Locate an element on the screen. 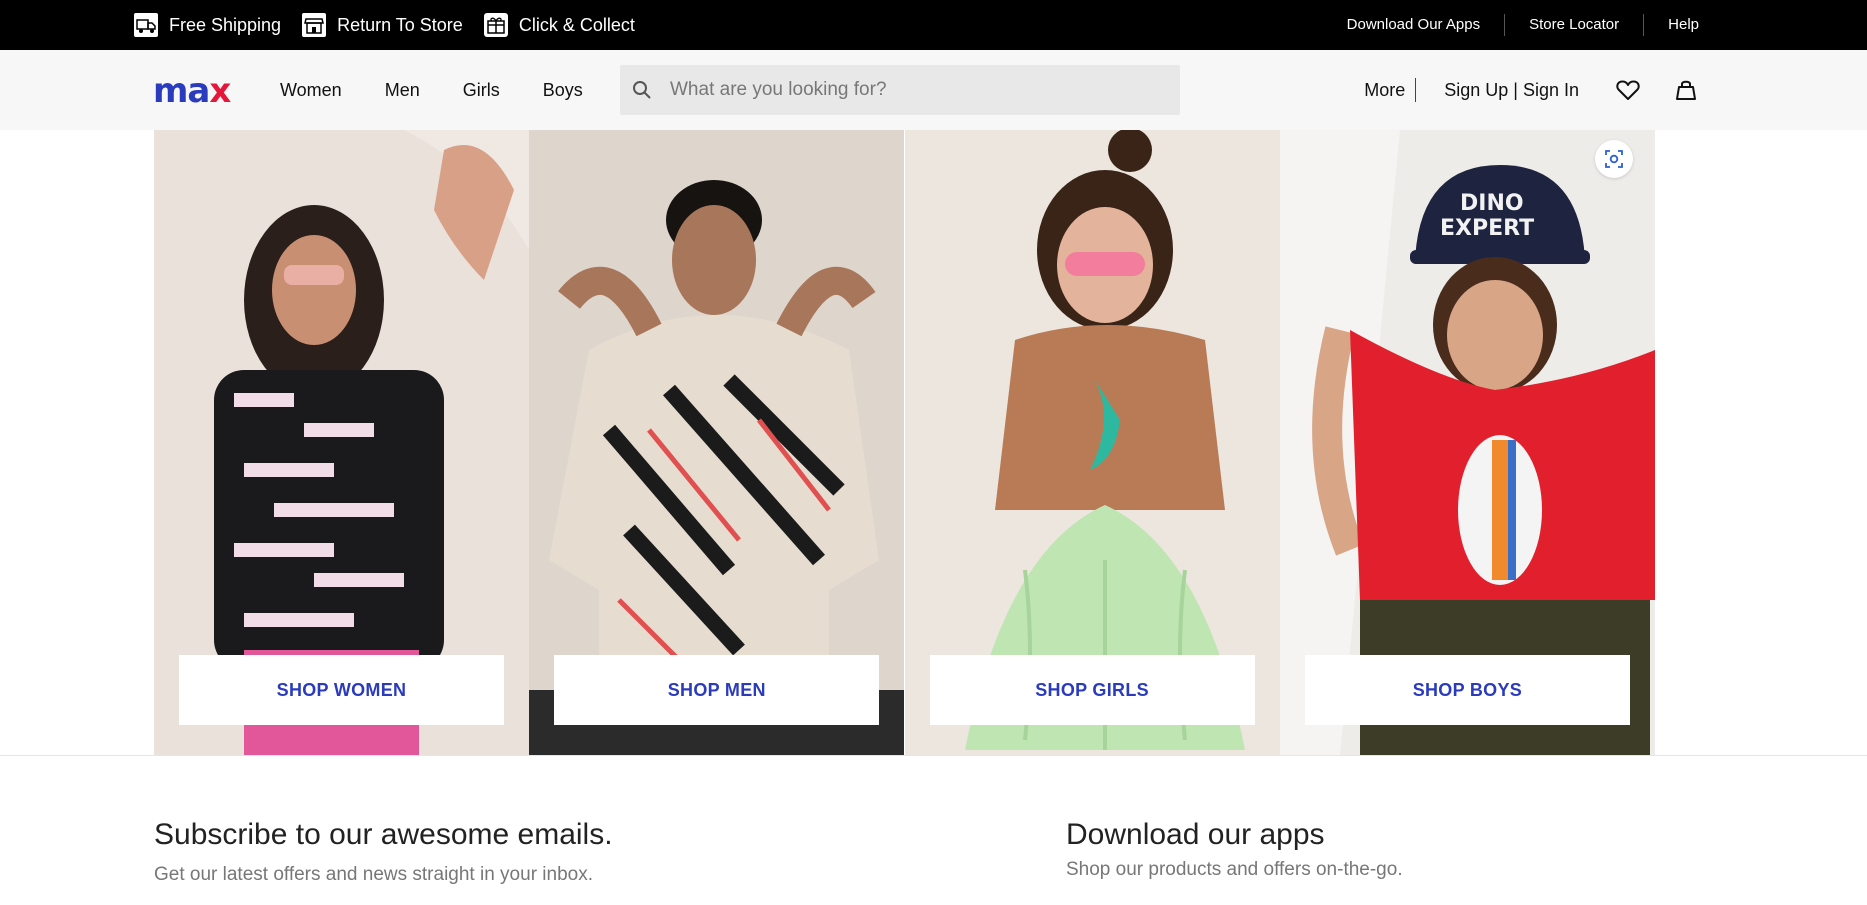 This screenshot has width=1867, height=905. utility-links: Download Our Apps Store Locator Help is located at coordinates (1511, 25).